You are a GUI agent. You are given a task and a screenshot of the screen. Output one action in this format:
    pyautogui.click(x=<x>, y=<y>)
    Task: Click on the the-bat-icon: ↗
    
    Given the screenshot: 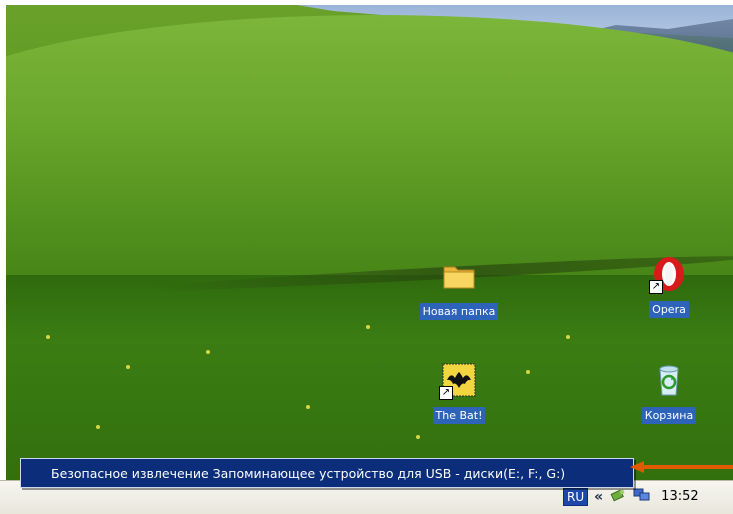 What is the action you would take?
    pyautogui.click(x=458, y=381)
    